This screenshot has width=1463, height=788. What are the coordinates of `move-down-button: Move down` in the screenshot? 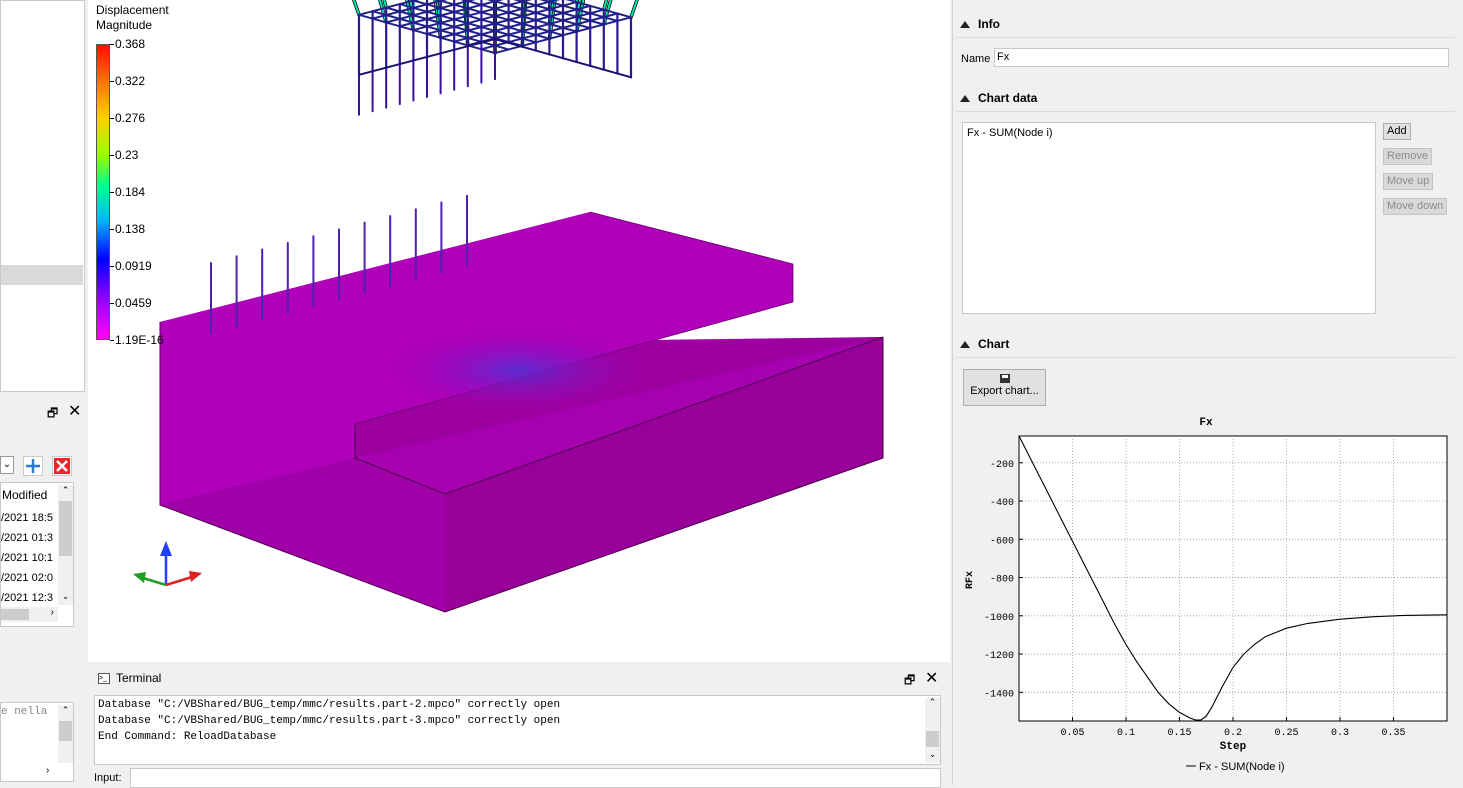 It's located at (1415, 206).